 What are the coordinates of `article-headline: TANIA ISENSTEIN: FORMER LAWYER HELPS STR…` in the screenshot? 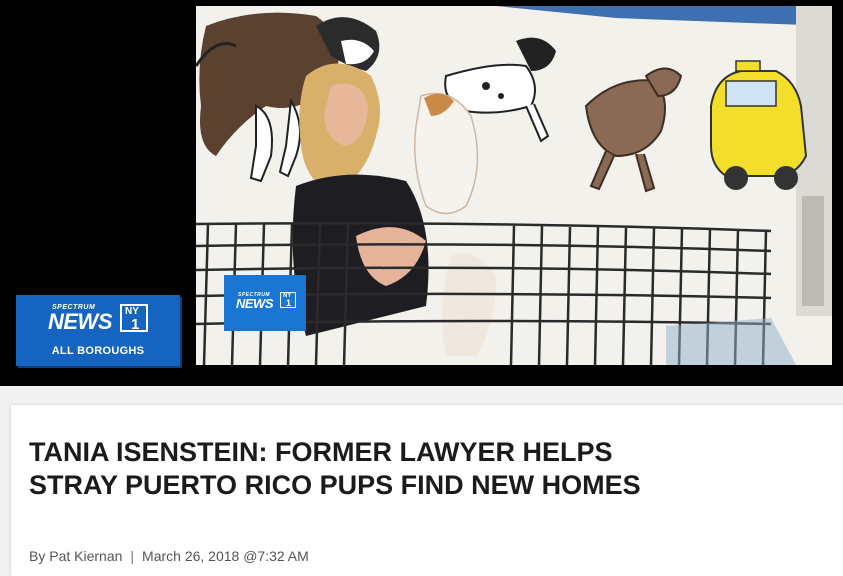 It's located at (335, 468).